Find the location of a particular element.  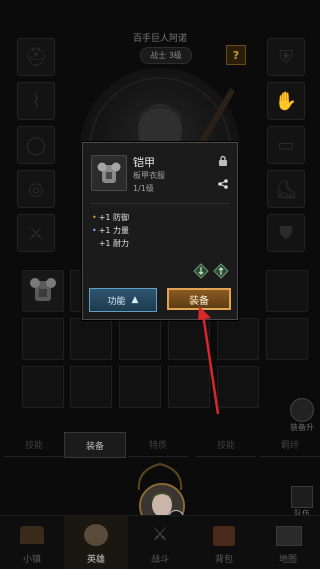

stat-row: •+1 耐力 is located at coordinates (110, 243).